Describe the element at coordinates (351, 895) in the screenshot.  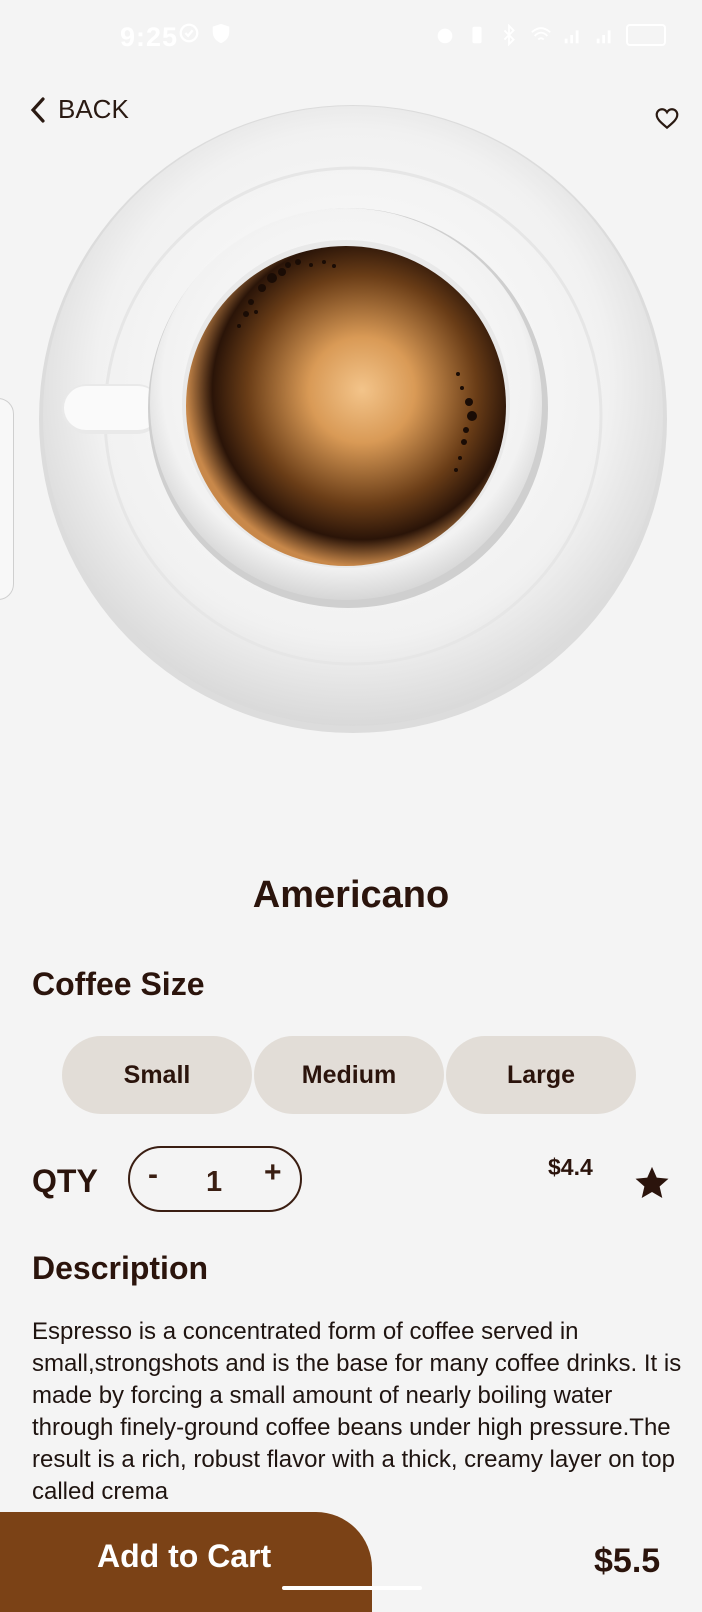
I see `product-title: Americano` at that location.